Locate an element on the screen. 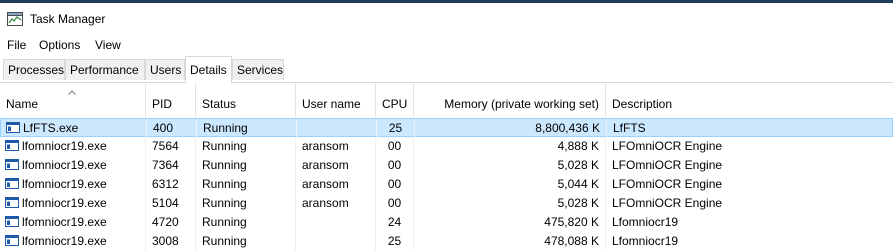  column-header-name: Name is located at coordinates (73, 100).